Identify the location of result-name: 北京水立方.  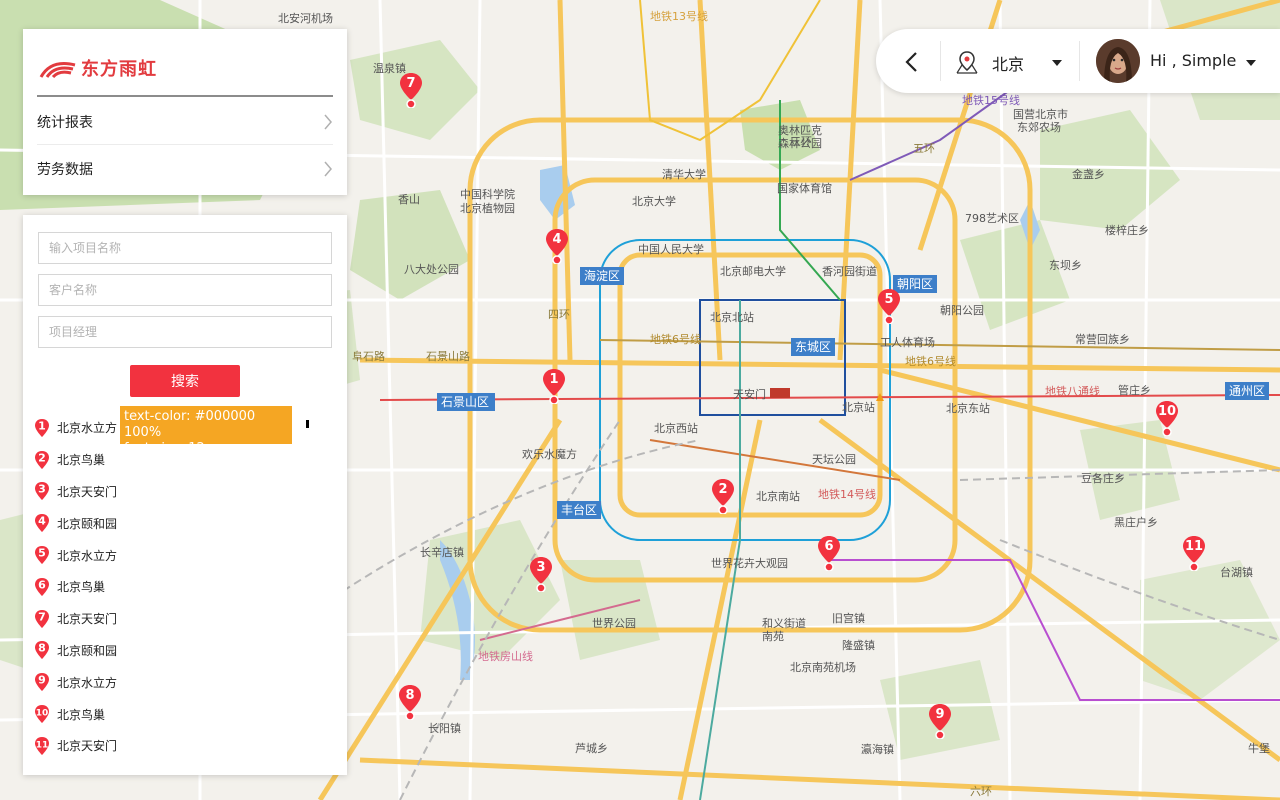
(87, 428).